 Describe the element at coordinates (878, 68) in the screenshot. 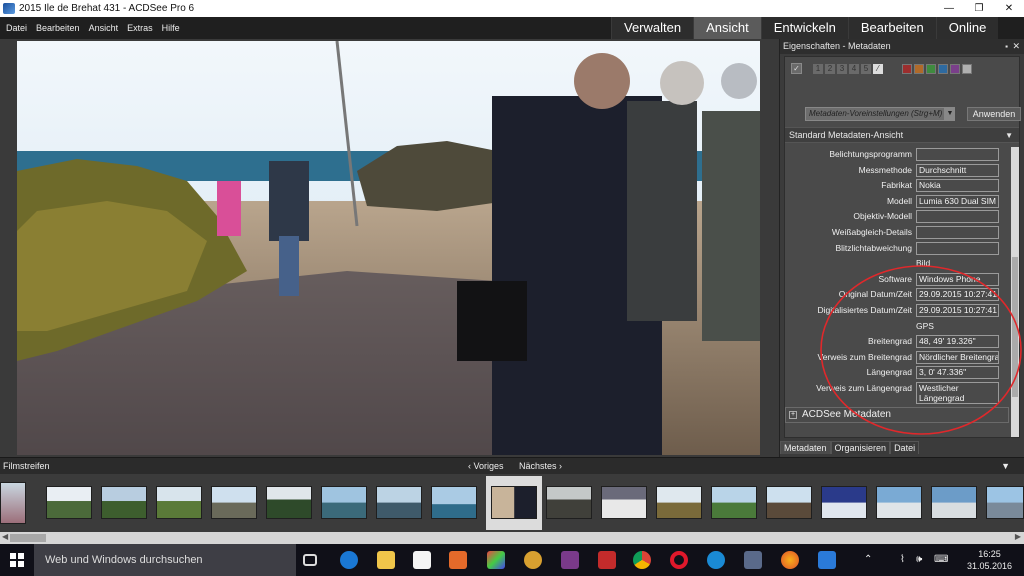

I see `clear-rating-icon: ⁄` at that location.